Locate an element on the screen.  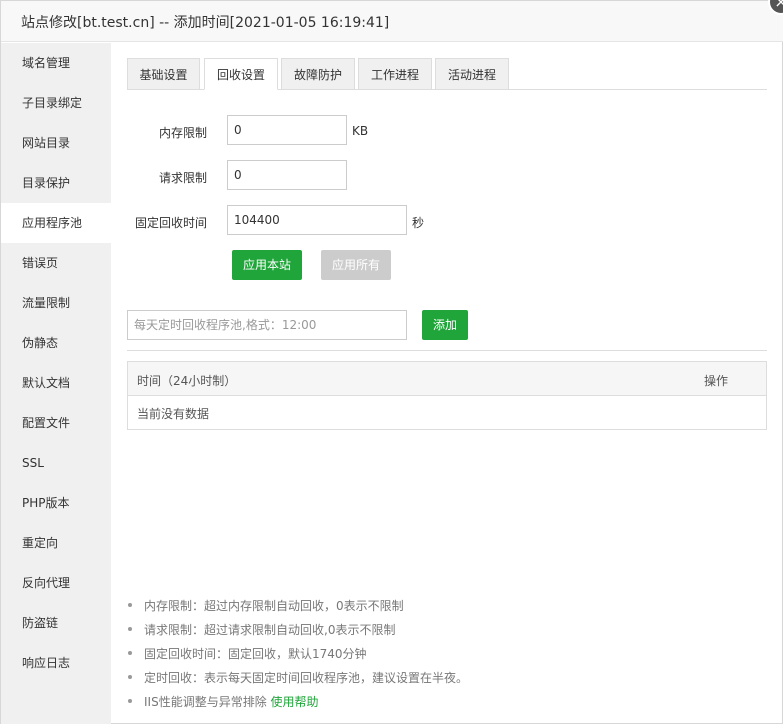
help-item: IIS性能调整与异常排除 使用帮助 is located at coordinates (447, 703).